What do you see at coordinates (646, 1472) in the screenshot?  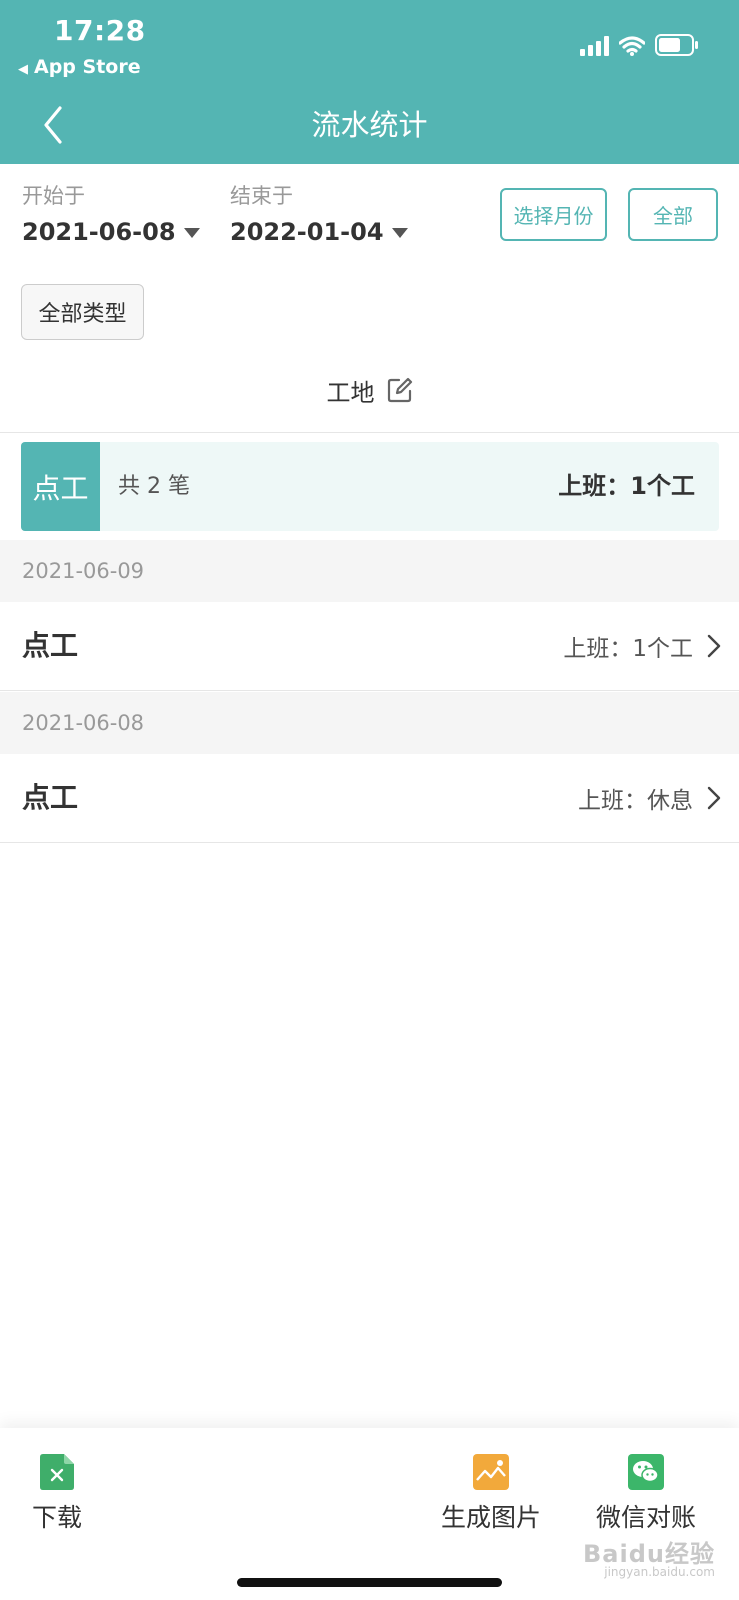 I see `wechat-icon` at bounding box center [646, 1472].